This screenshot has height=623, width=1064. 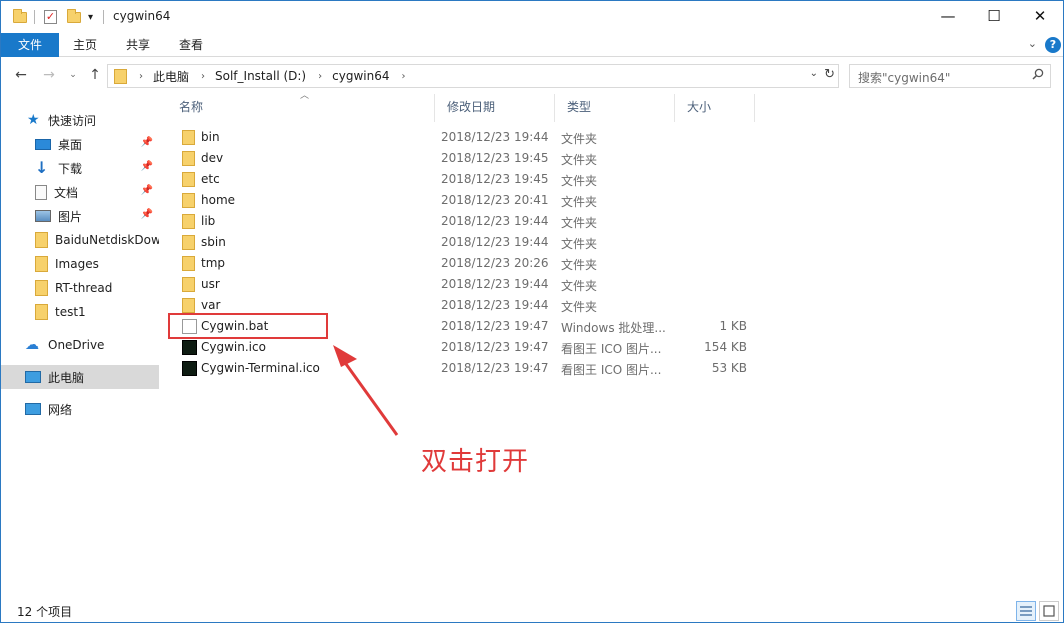 What do you see at coordinates (103, 17) in the screenshot?
I see `title-separator` at bounding box center [103, 17].